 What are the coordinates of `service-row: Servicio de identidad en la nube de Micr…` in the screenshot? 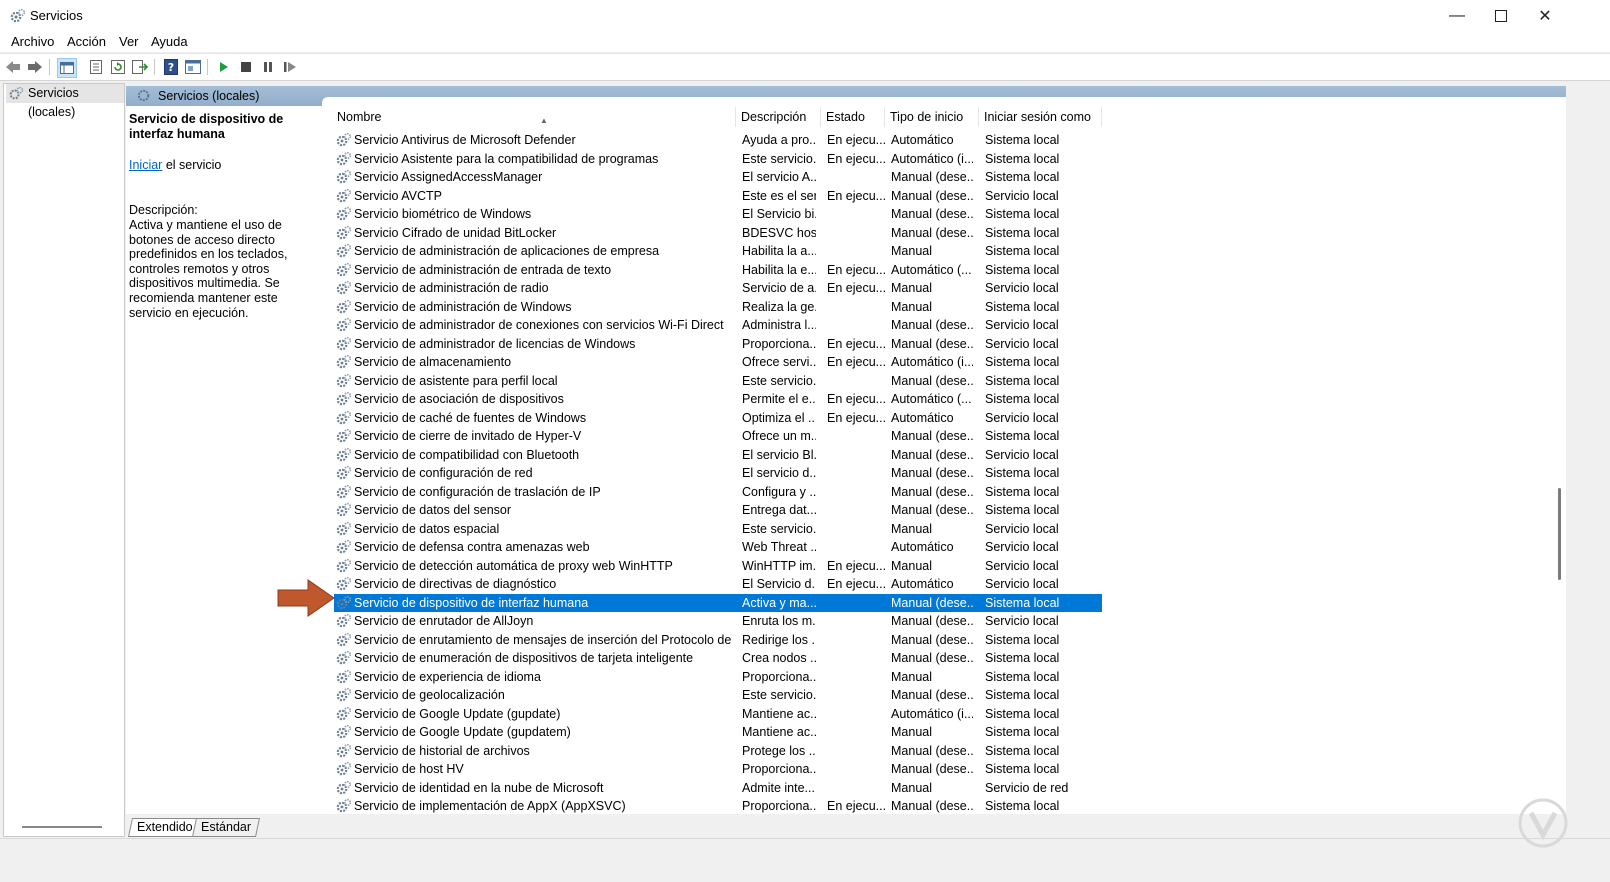 It's located at (718, 788).